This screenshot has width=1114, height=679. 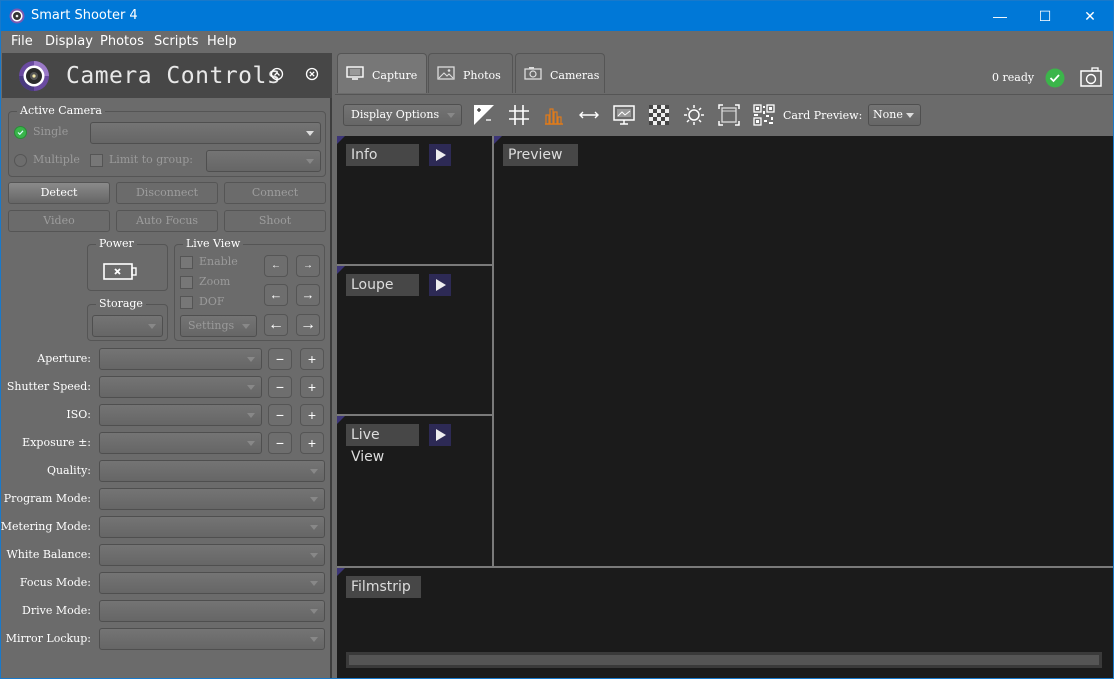 I want to click on setting-label: Program Mode:, so click(x=47, y=498).